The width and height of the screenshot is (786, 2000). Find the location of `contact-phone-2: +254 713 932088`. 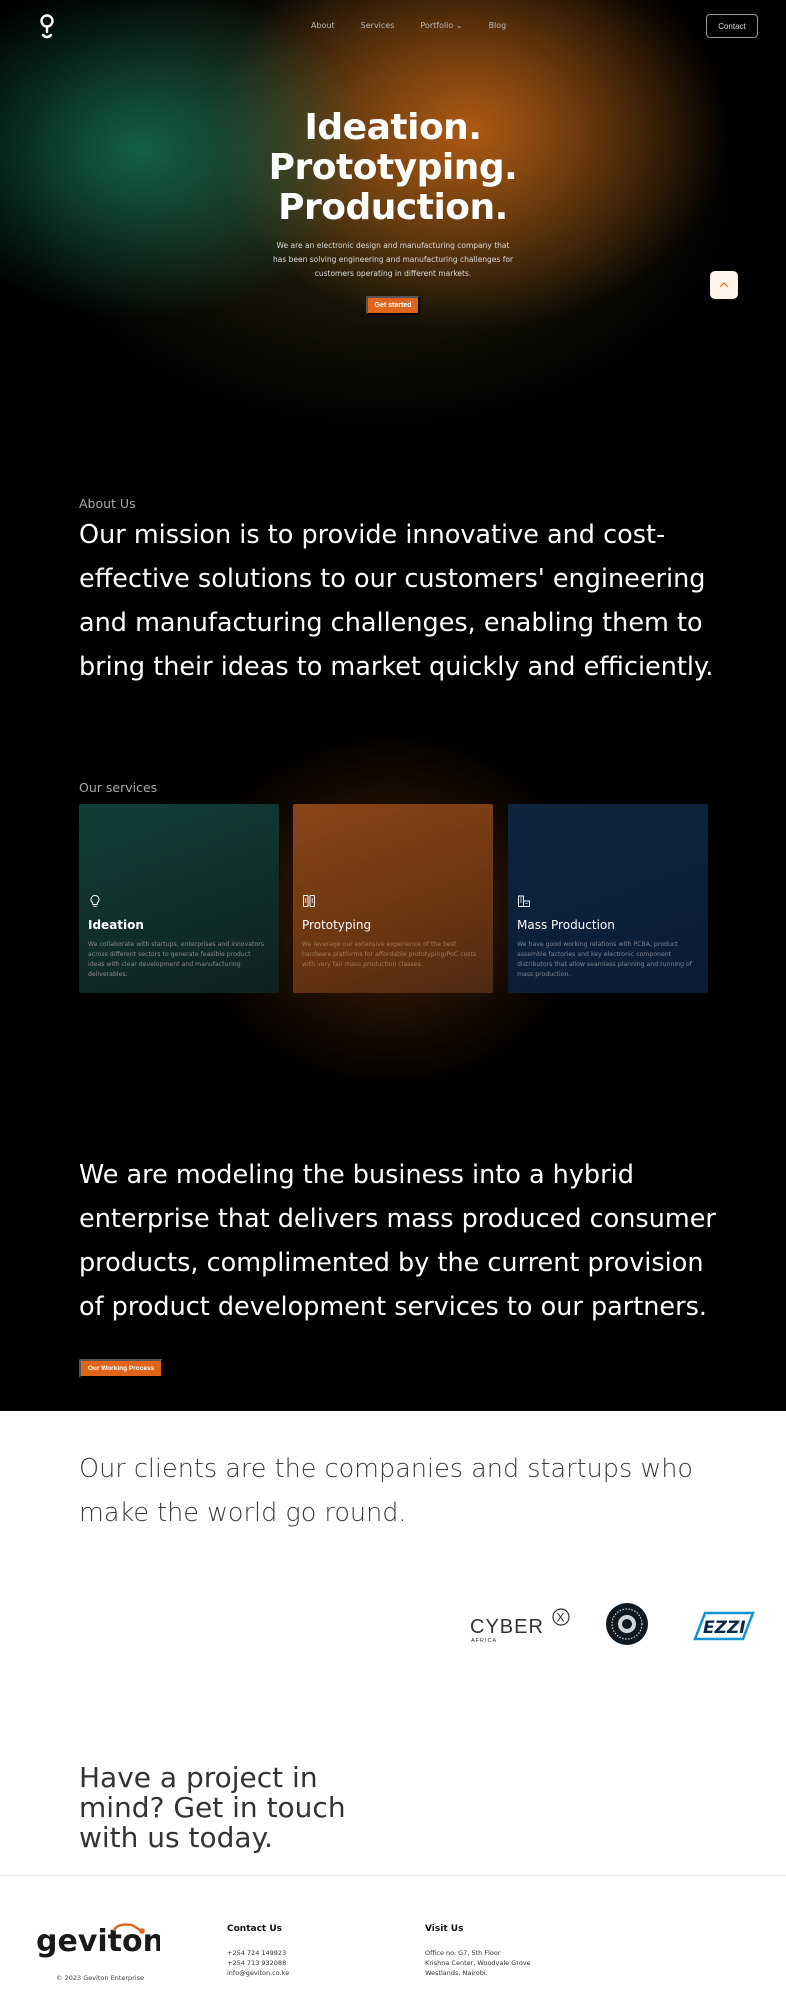

contact-phone-2: +254 713 932088 is located at coordinates (258, 1963).